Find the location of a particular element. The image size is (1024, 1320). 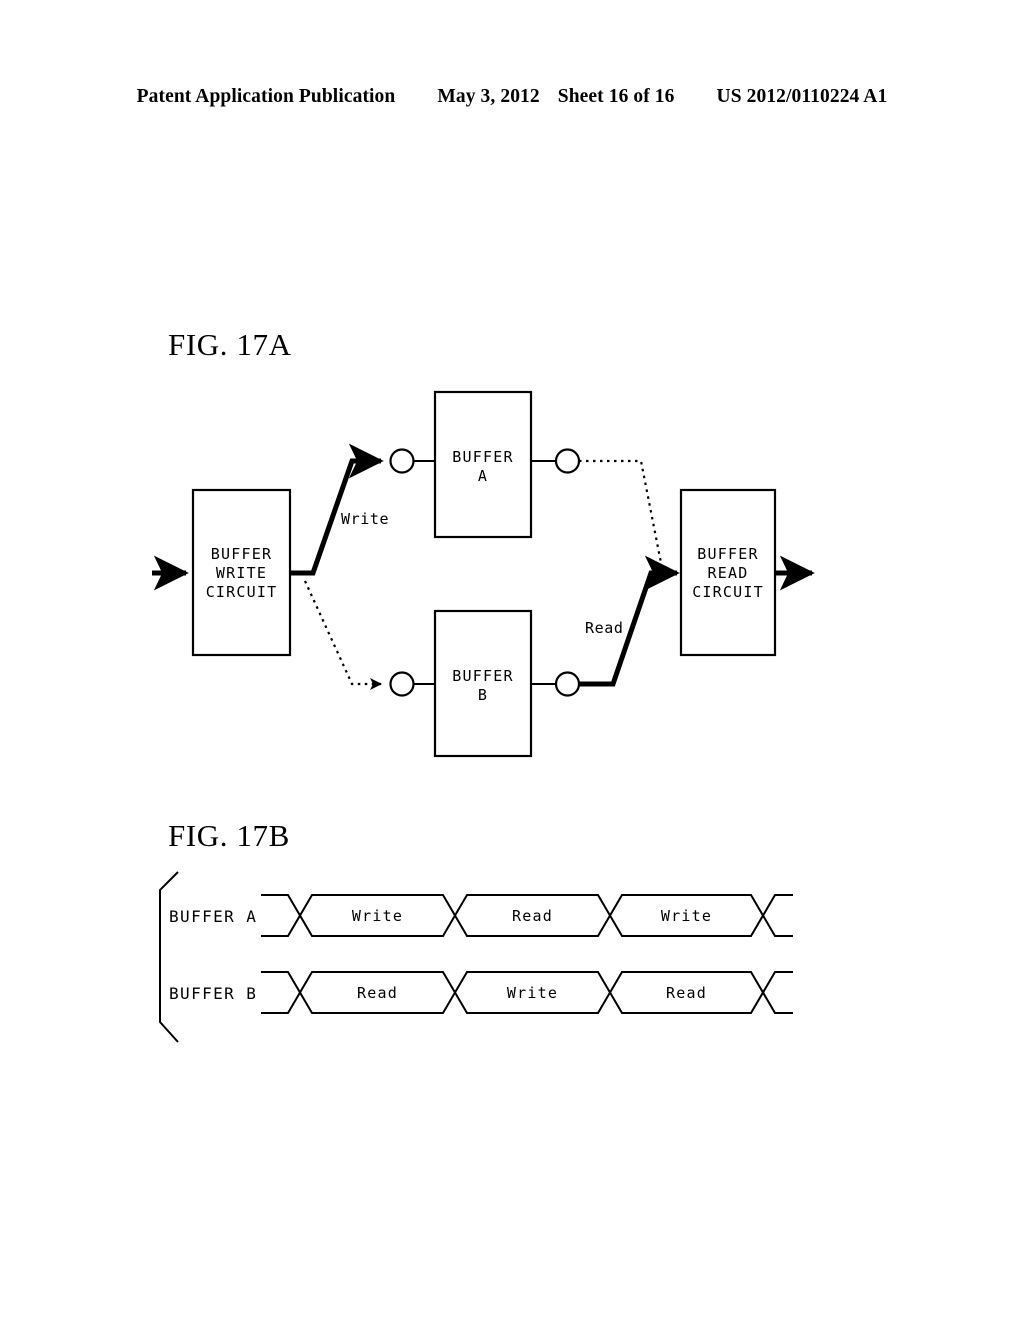

timing-segment-b-1: Read is located at coordinates (377, 993).